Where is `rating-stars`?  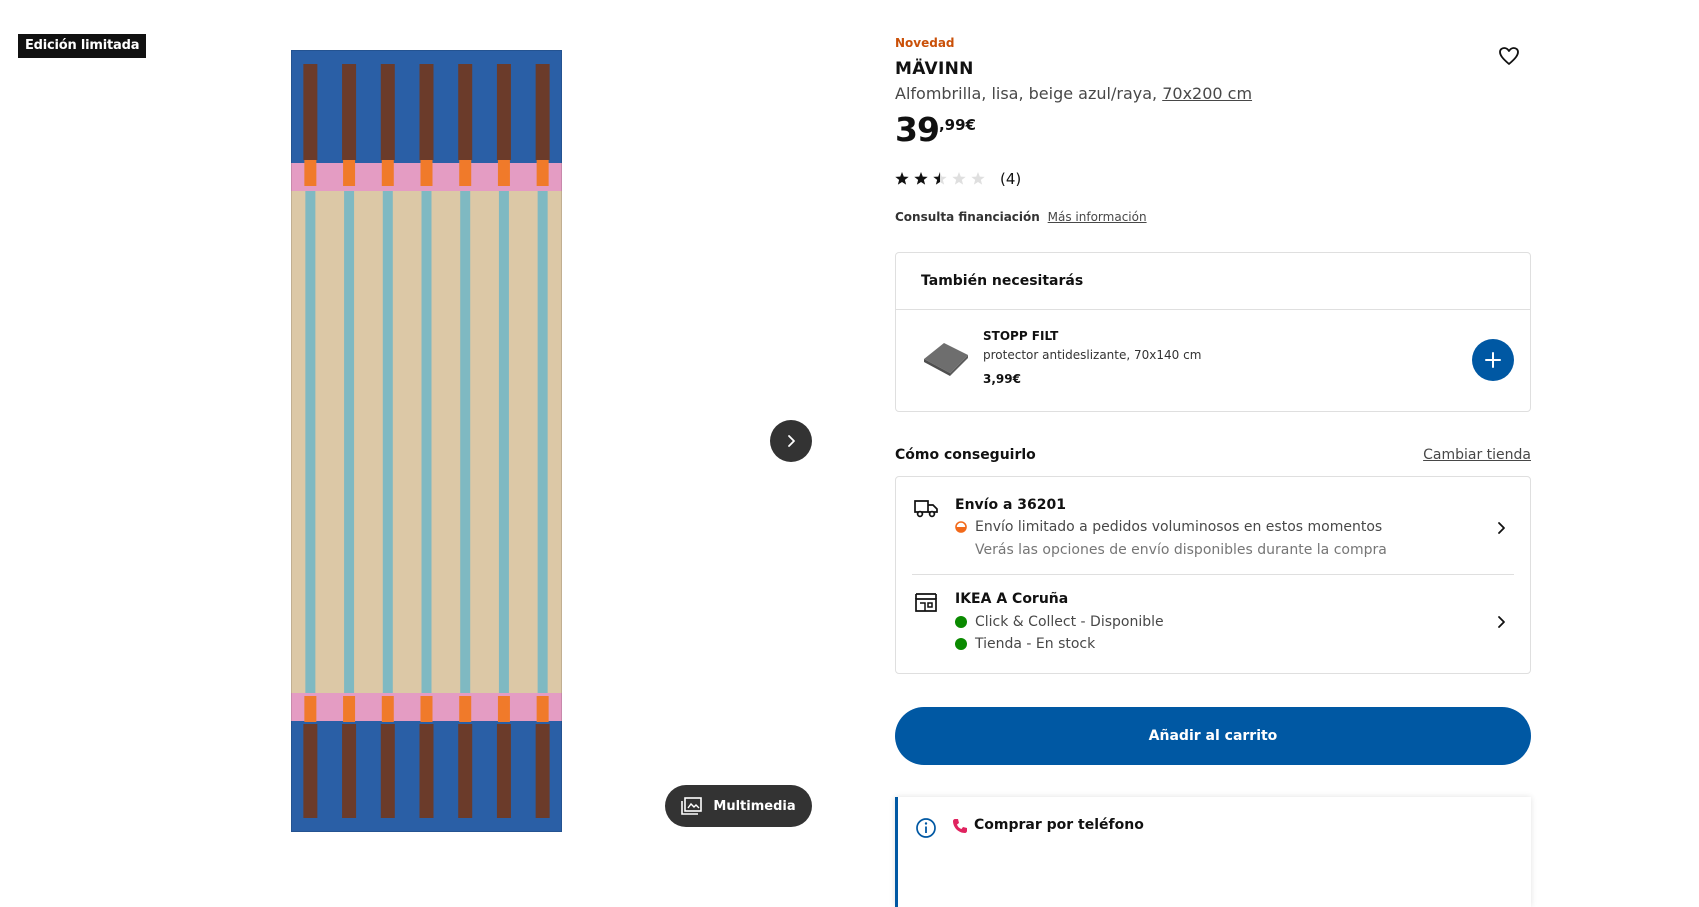
rating-stars is located at coordinates (940, 178).